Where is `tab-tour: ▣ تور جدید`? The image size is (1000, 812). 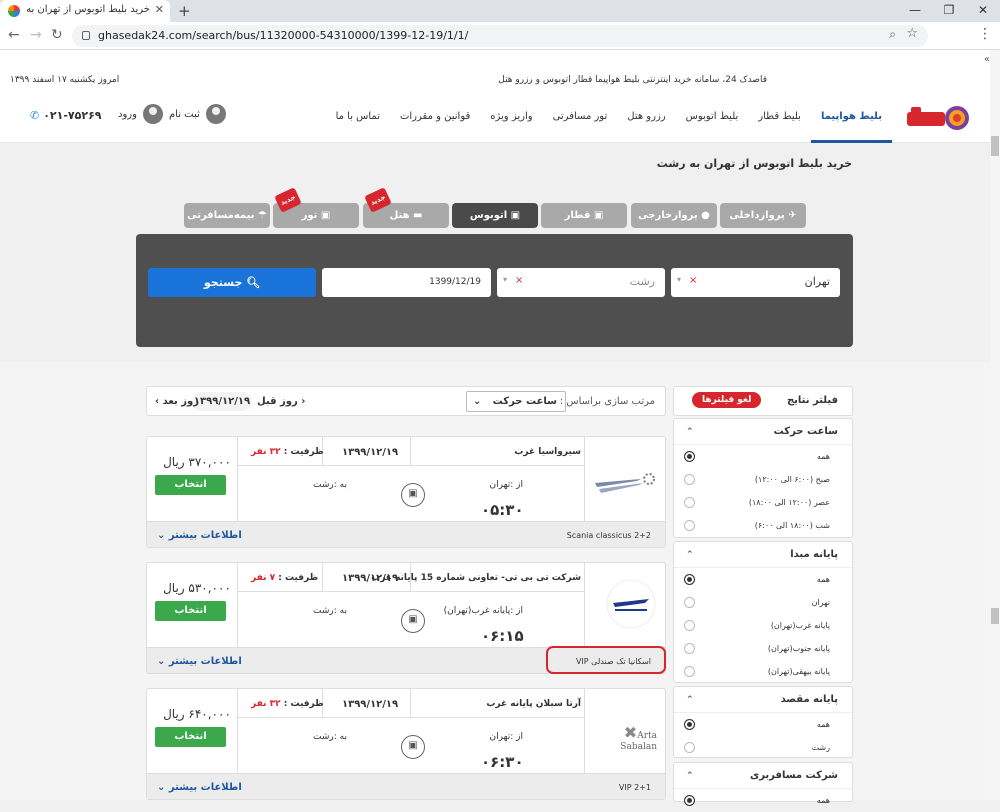 tab-tour: ▣ تور جدید is located at coordinates (316, 207).